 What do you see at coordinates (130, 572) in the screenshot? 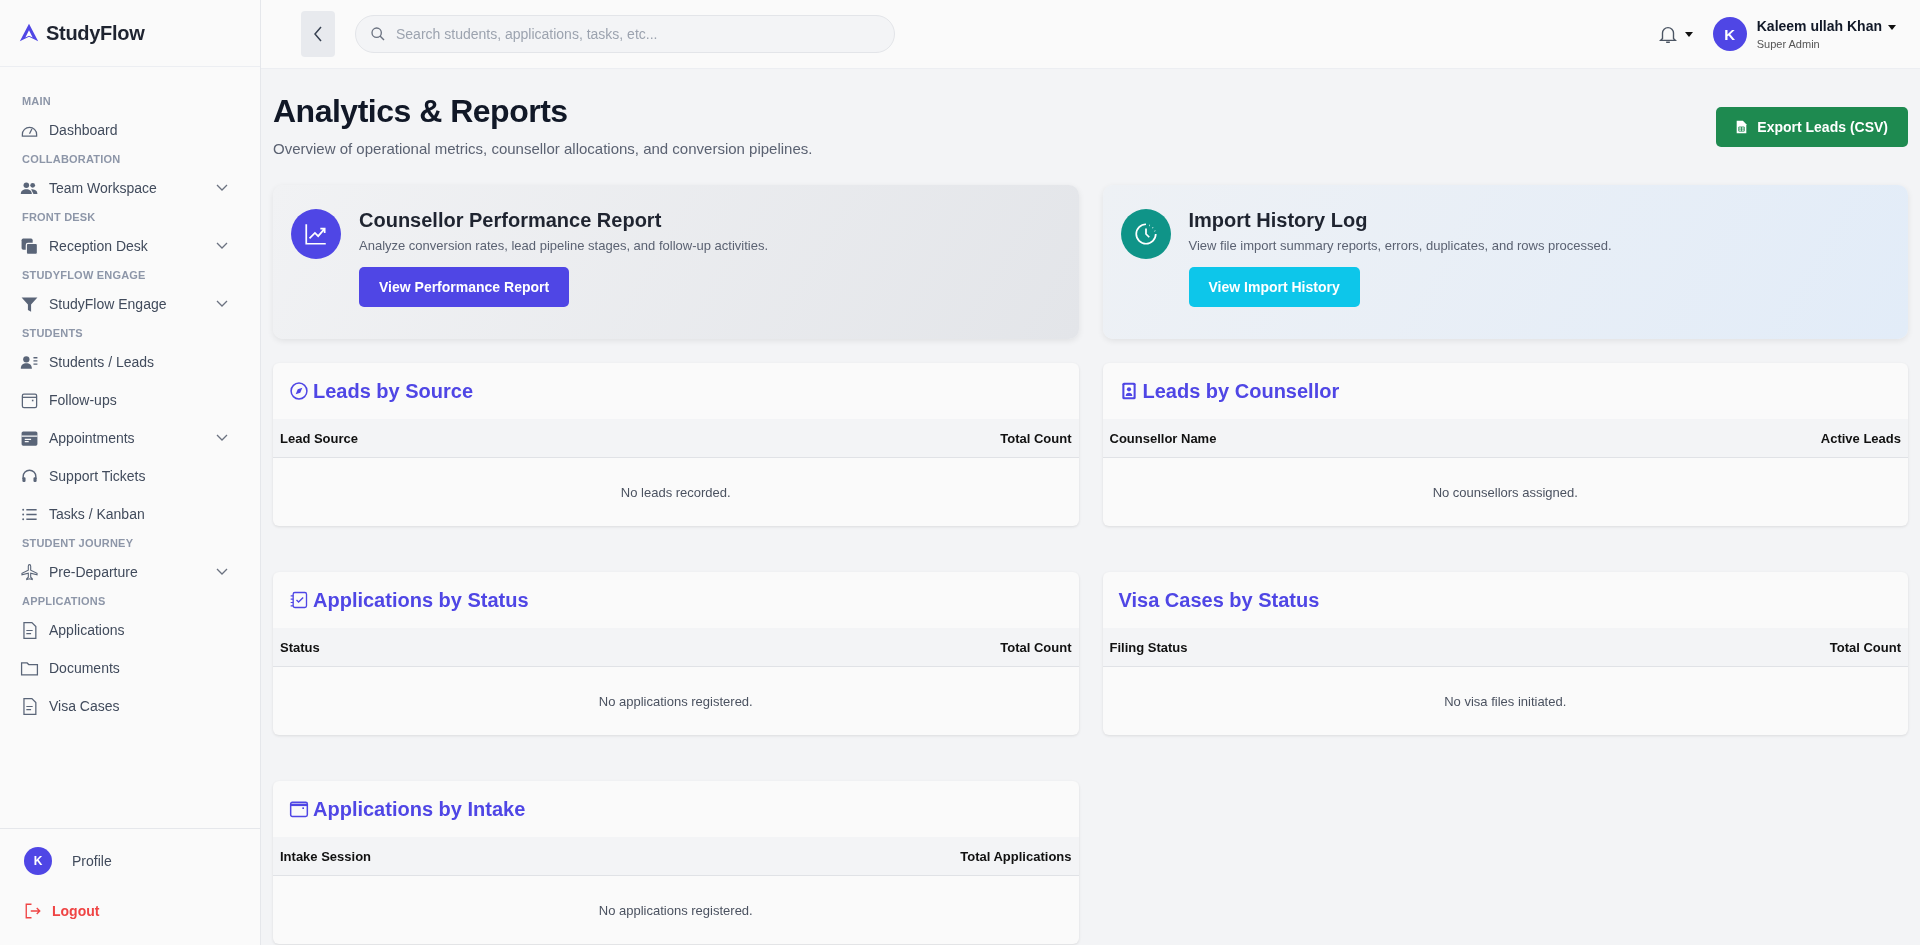
I see `nav-item: Pre-Departure` at bounding box center [130, 572].